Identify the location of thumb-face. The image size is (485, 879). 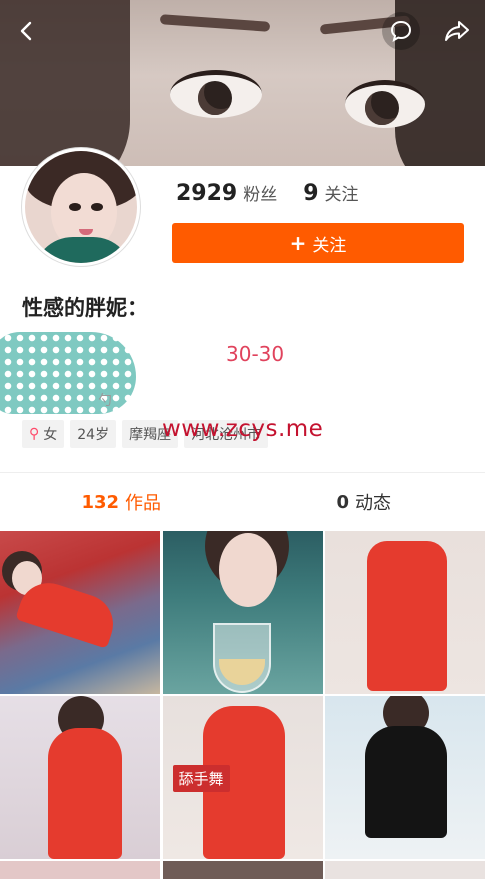
(247, 570).